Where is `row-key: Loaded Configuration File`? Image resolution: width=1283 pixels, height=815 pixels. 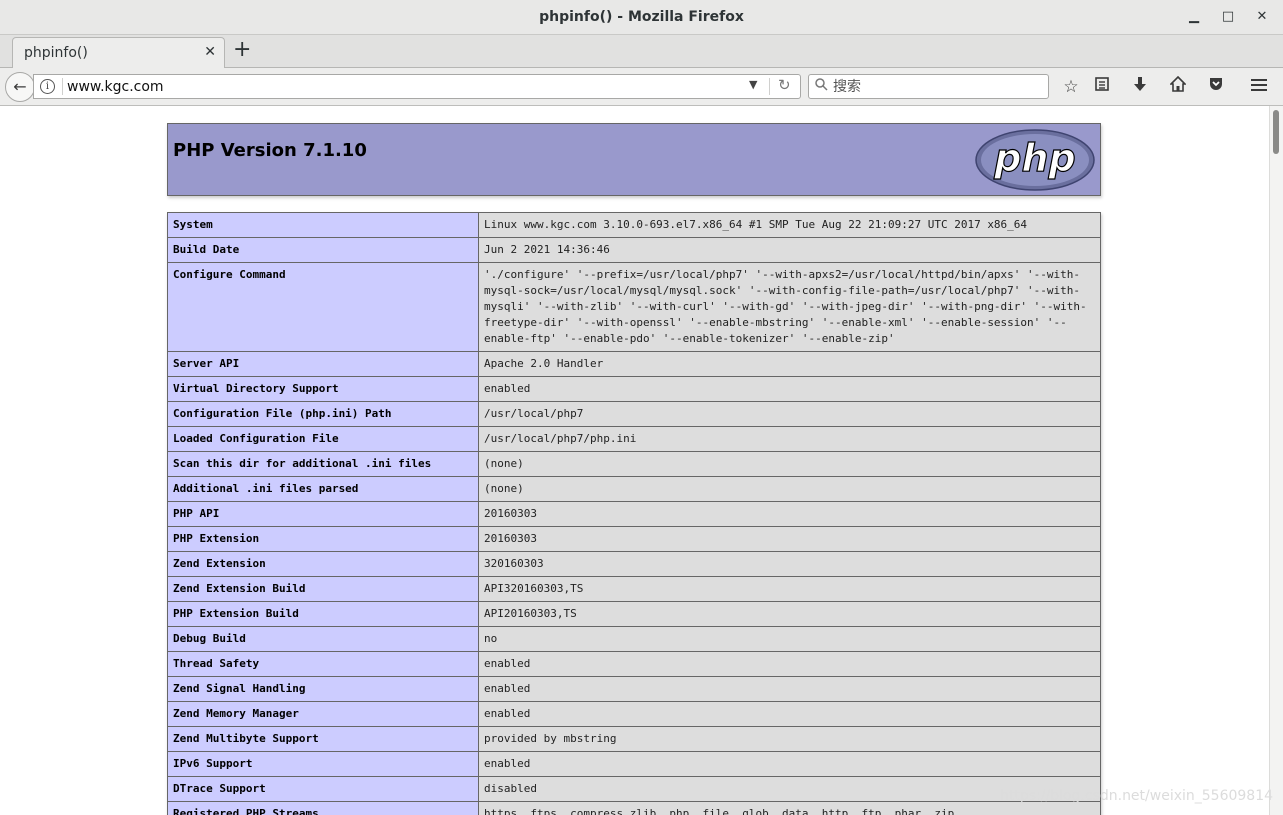 row-key: Loaded Configuration File is located at coordinates (323, 439).